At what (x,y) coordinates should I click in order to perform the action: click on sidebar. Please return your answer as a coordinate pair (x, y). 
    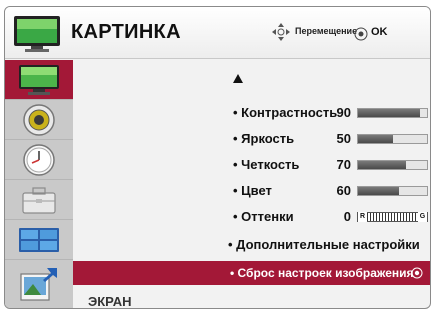
    Looking at the image, I should click on (39, 184).